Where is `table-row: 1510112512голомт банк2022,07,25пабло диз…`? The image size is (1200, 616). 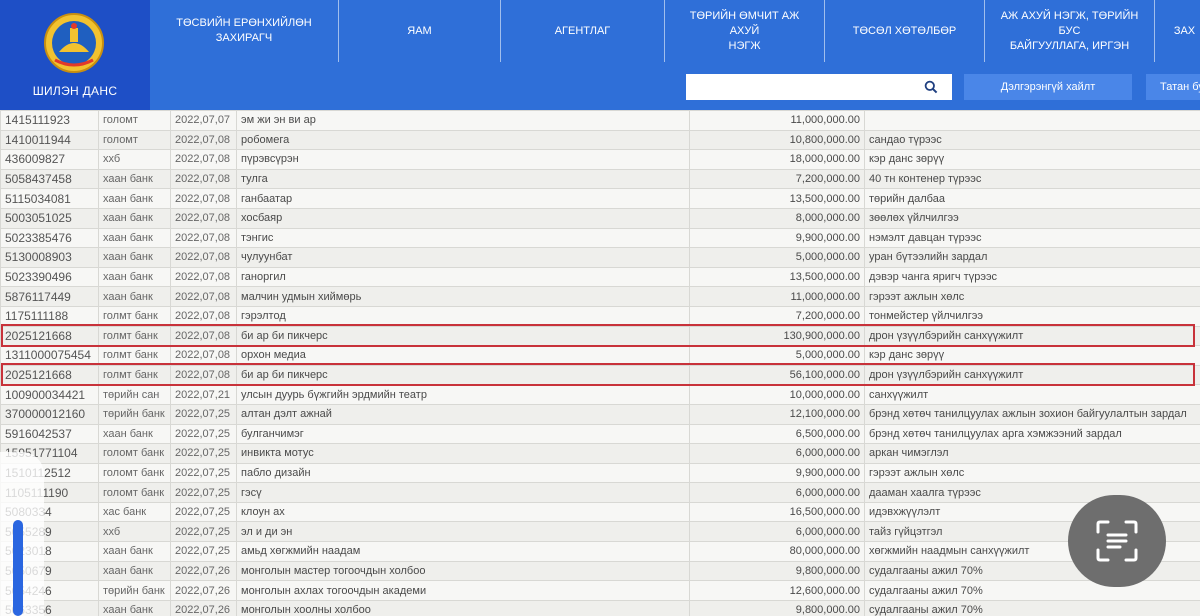
table-row: 1510112512голомт банк2022,07,25пабло диз… is located at coordinates (600, 473).